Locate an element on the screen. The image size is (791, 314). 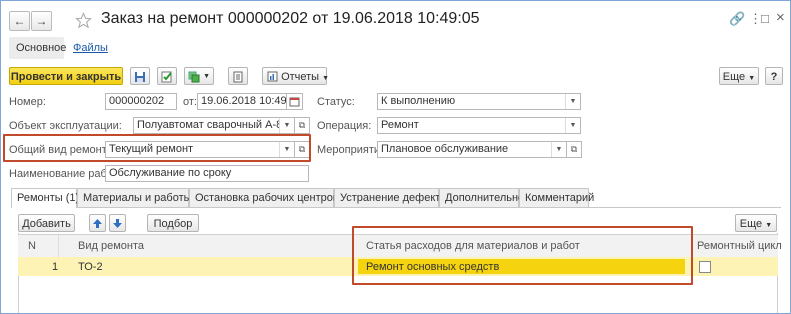
column-header-repair-cycle: Ремонтный цикл is located at coordinates (739, 246).